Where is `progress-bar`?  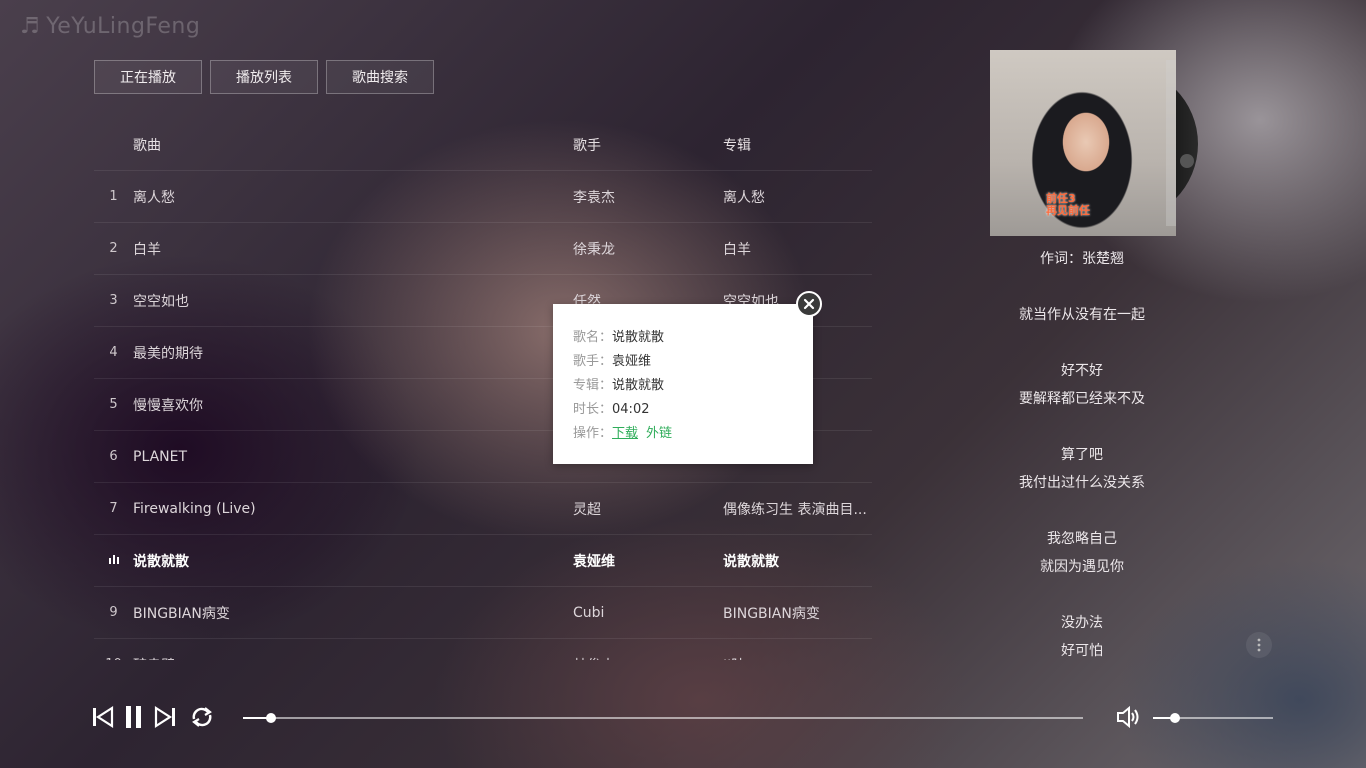 progress-bar is located at coordinates (663, 718).